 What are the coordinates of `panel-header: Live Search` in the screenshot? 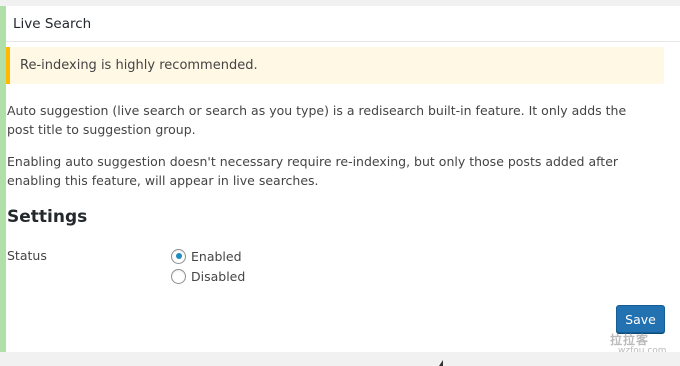 It's located at (343, 24).